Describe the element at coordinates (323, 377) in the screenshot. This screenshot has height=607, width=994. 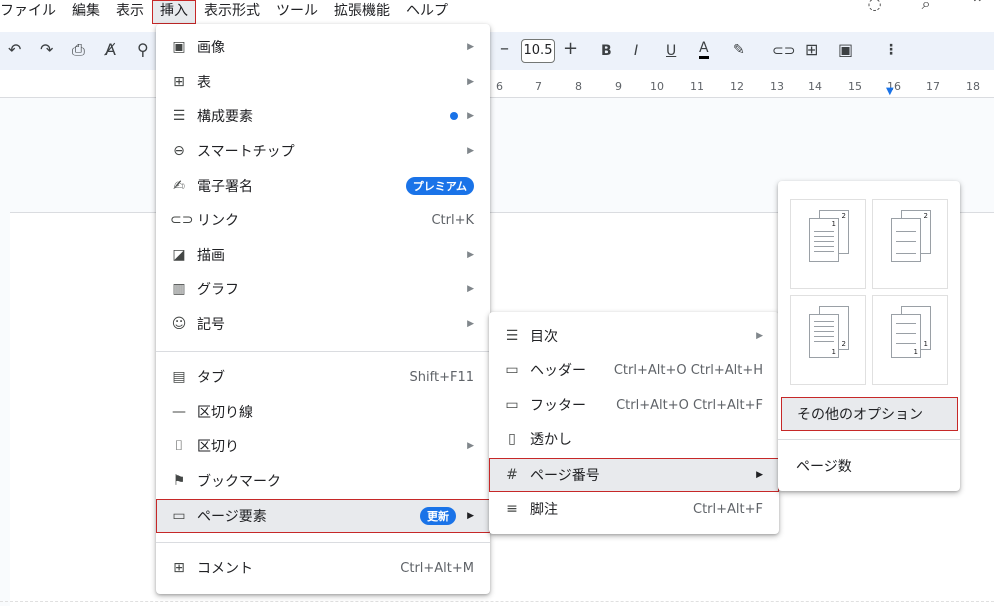
I see `insert-tab-item: ▤ タブ Shift+F11` at that location.